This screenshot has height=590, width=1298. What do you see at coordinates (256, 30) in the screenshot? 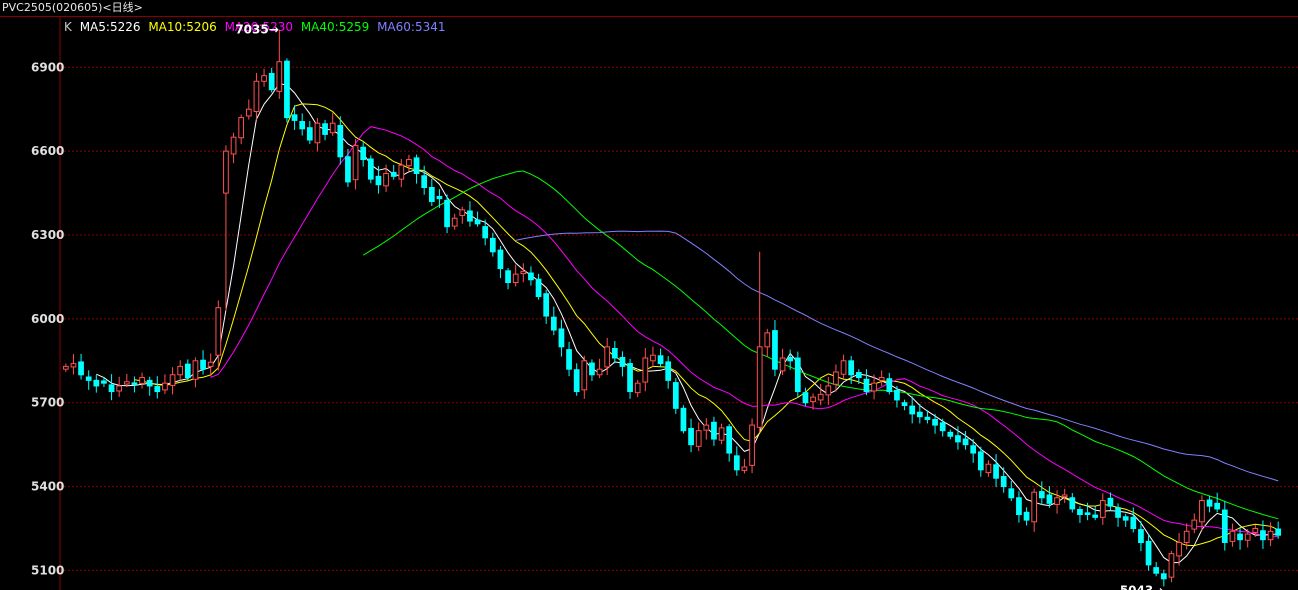
I see `high-annotation: 7035→` at bounding box center [256, 30].